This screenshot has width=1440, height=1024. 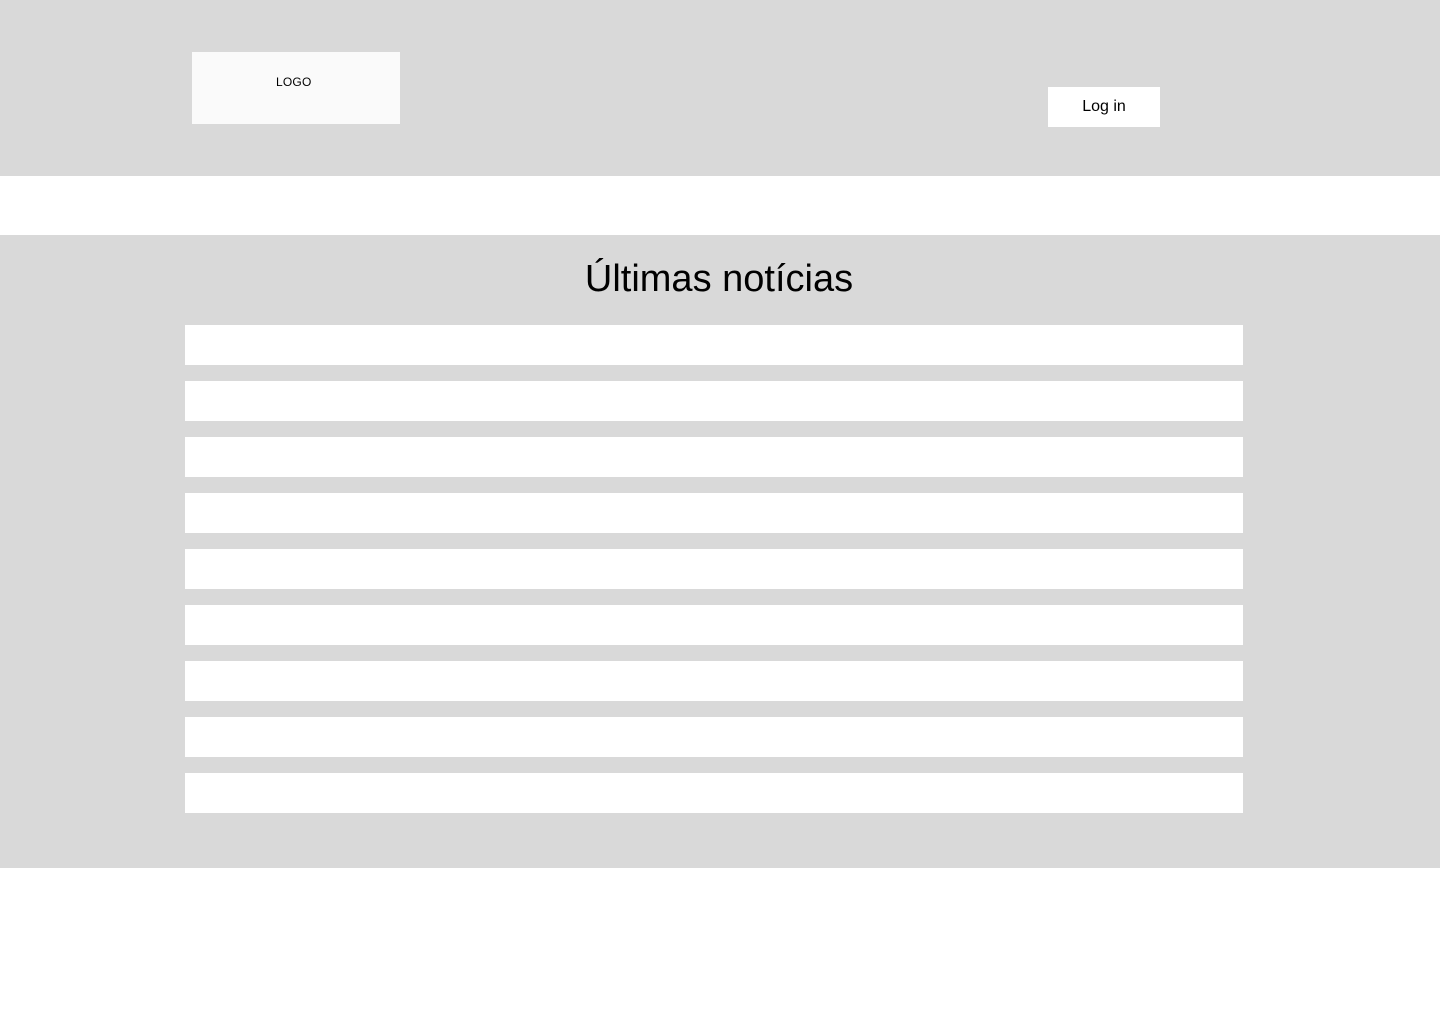 What do you see at coordinates (1104, 107) in the screenshot?
I see `login-button: Log in` at bounding box center [1104, 107].